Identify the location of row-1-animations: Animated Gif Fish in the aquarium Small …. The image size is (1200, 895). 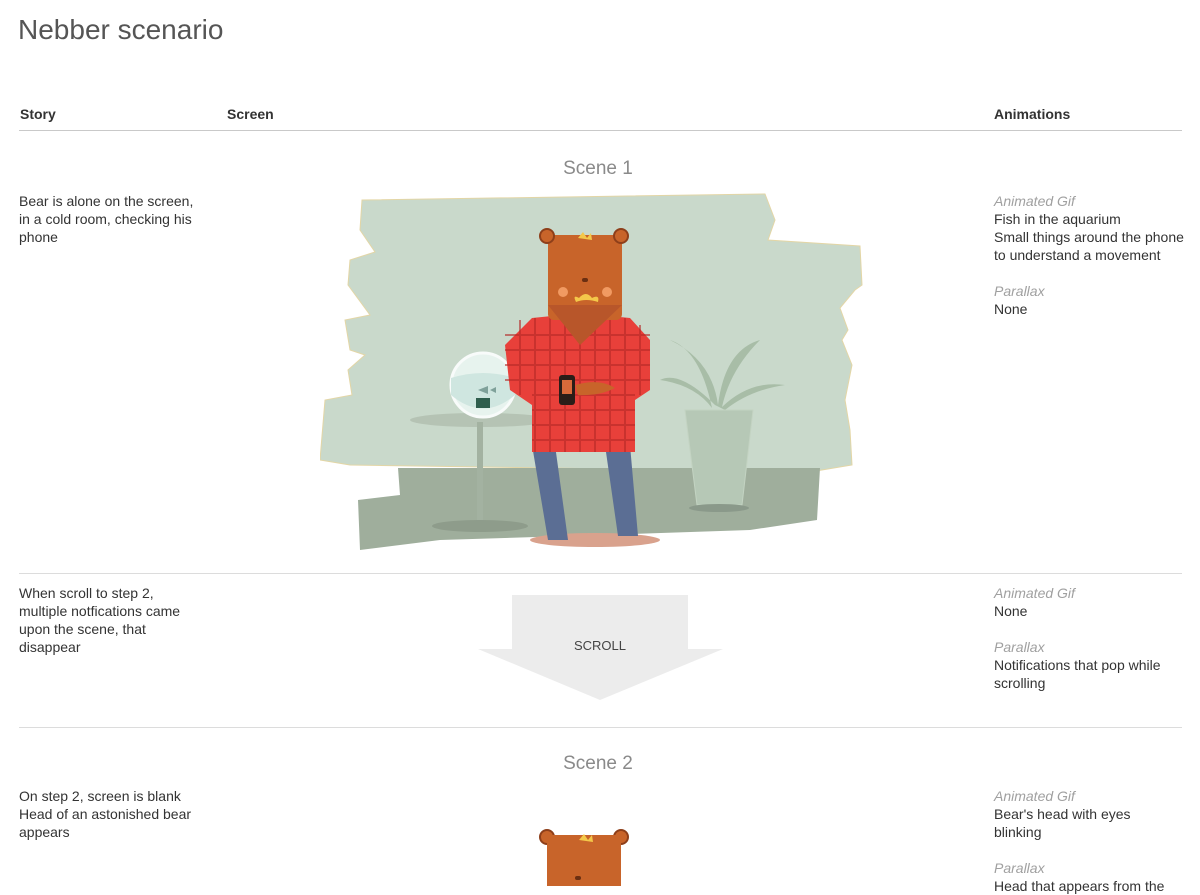
(1094, 255).